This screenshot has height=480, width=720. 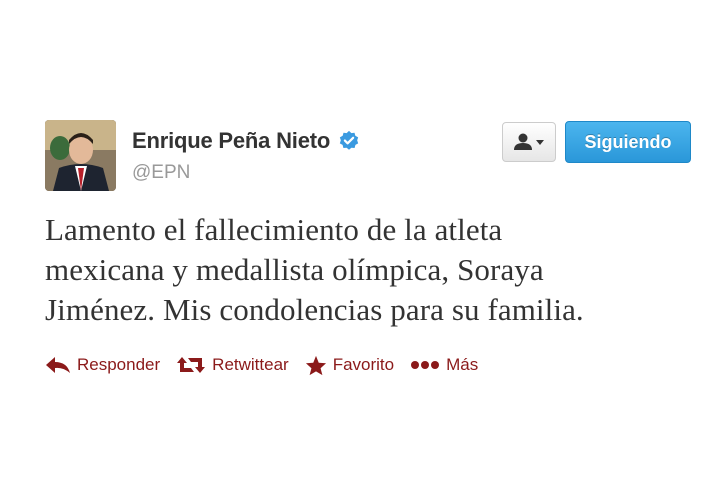 I want to click on more-button: Más, so click(x=444, y=365).